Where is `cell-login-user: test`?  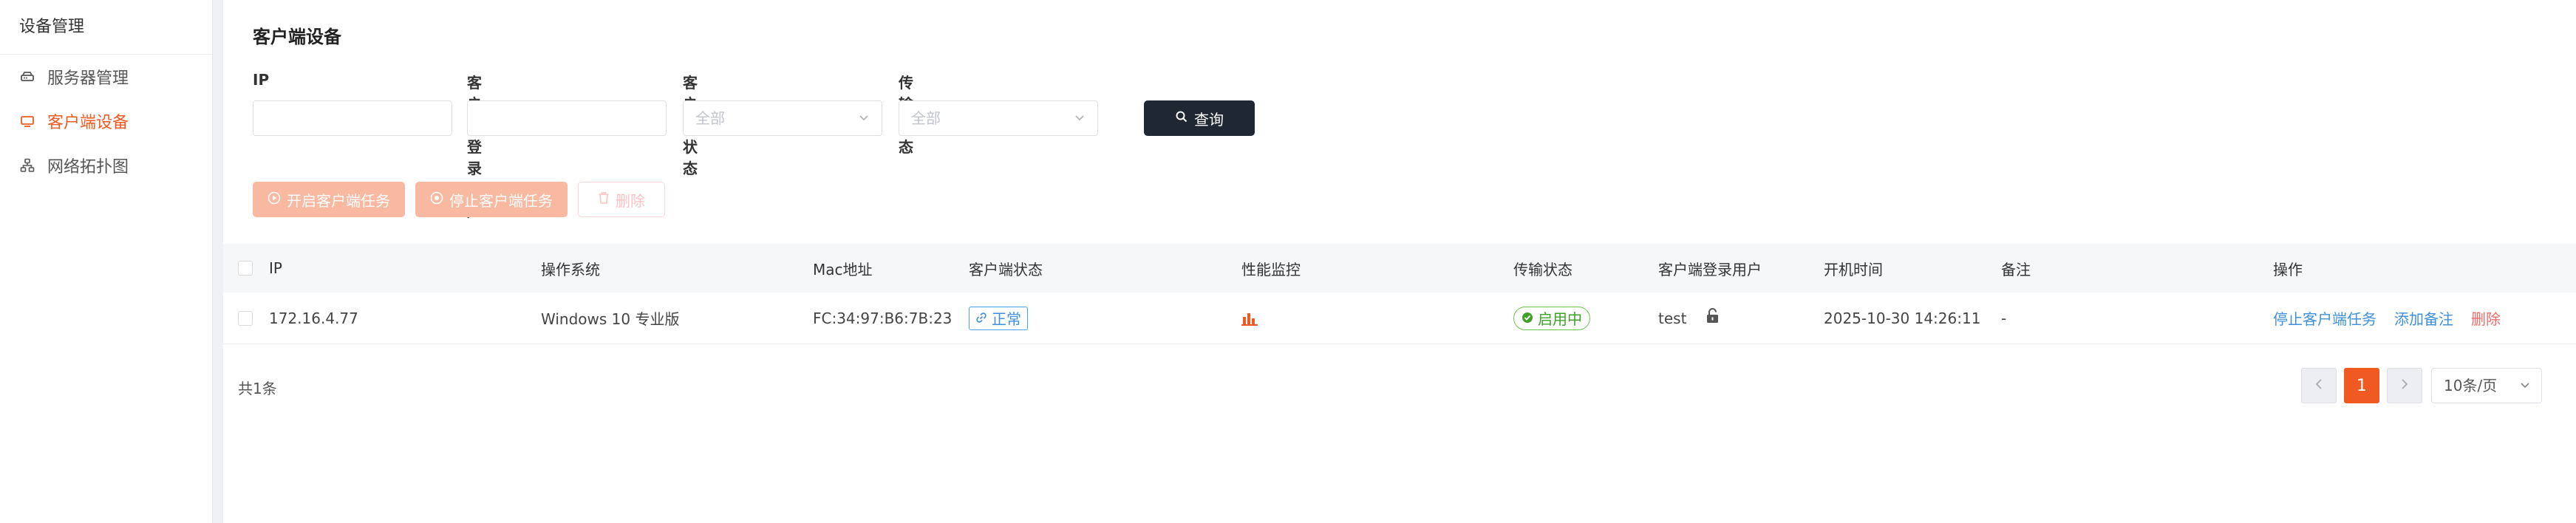 cell-login-user: test is located at coordinates (1689, 318).